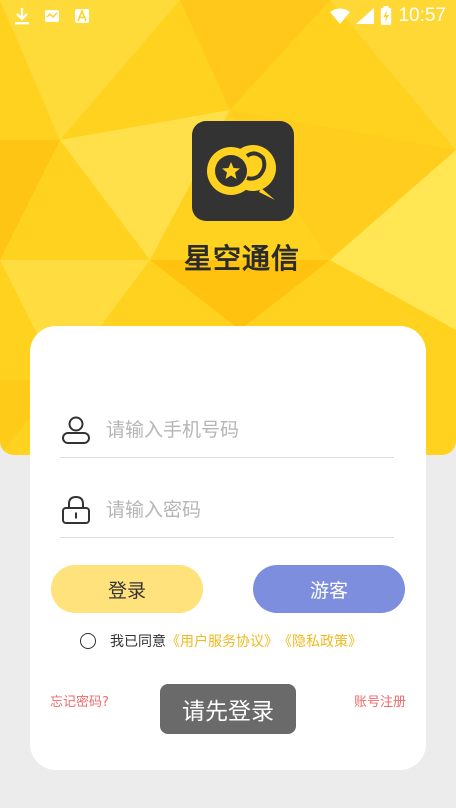 Image resolution: width=456 pixels, height=808 pixels. Describe the element at coordinates (241, 258) in the screenshot. I see `app-name: 星空通信` at that location.